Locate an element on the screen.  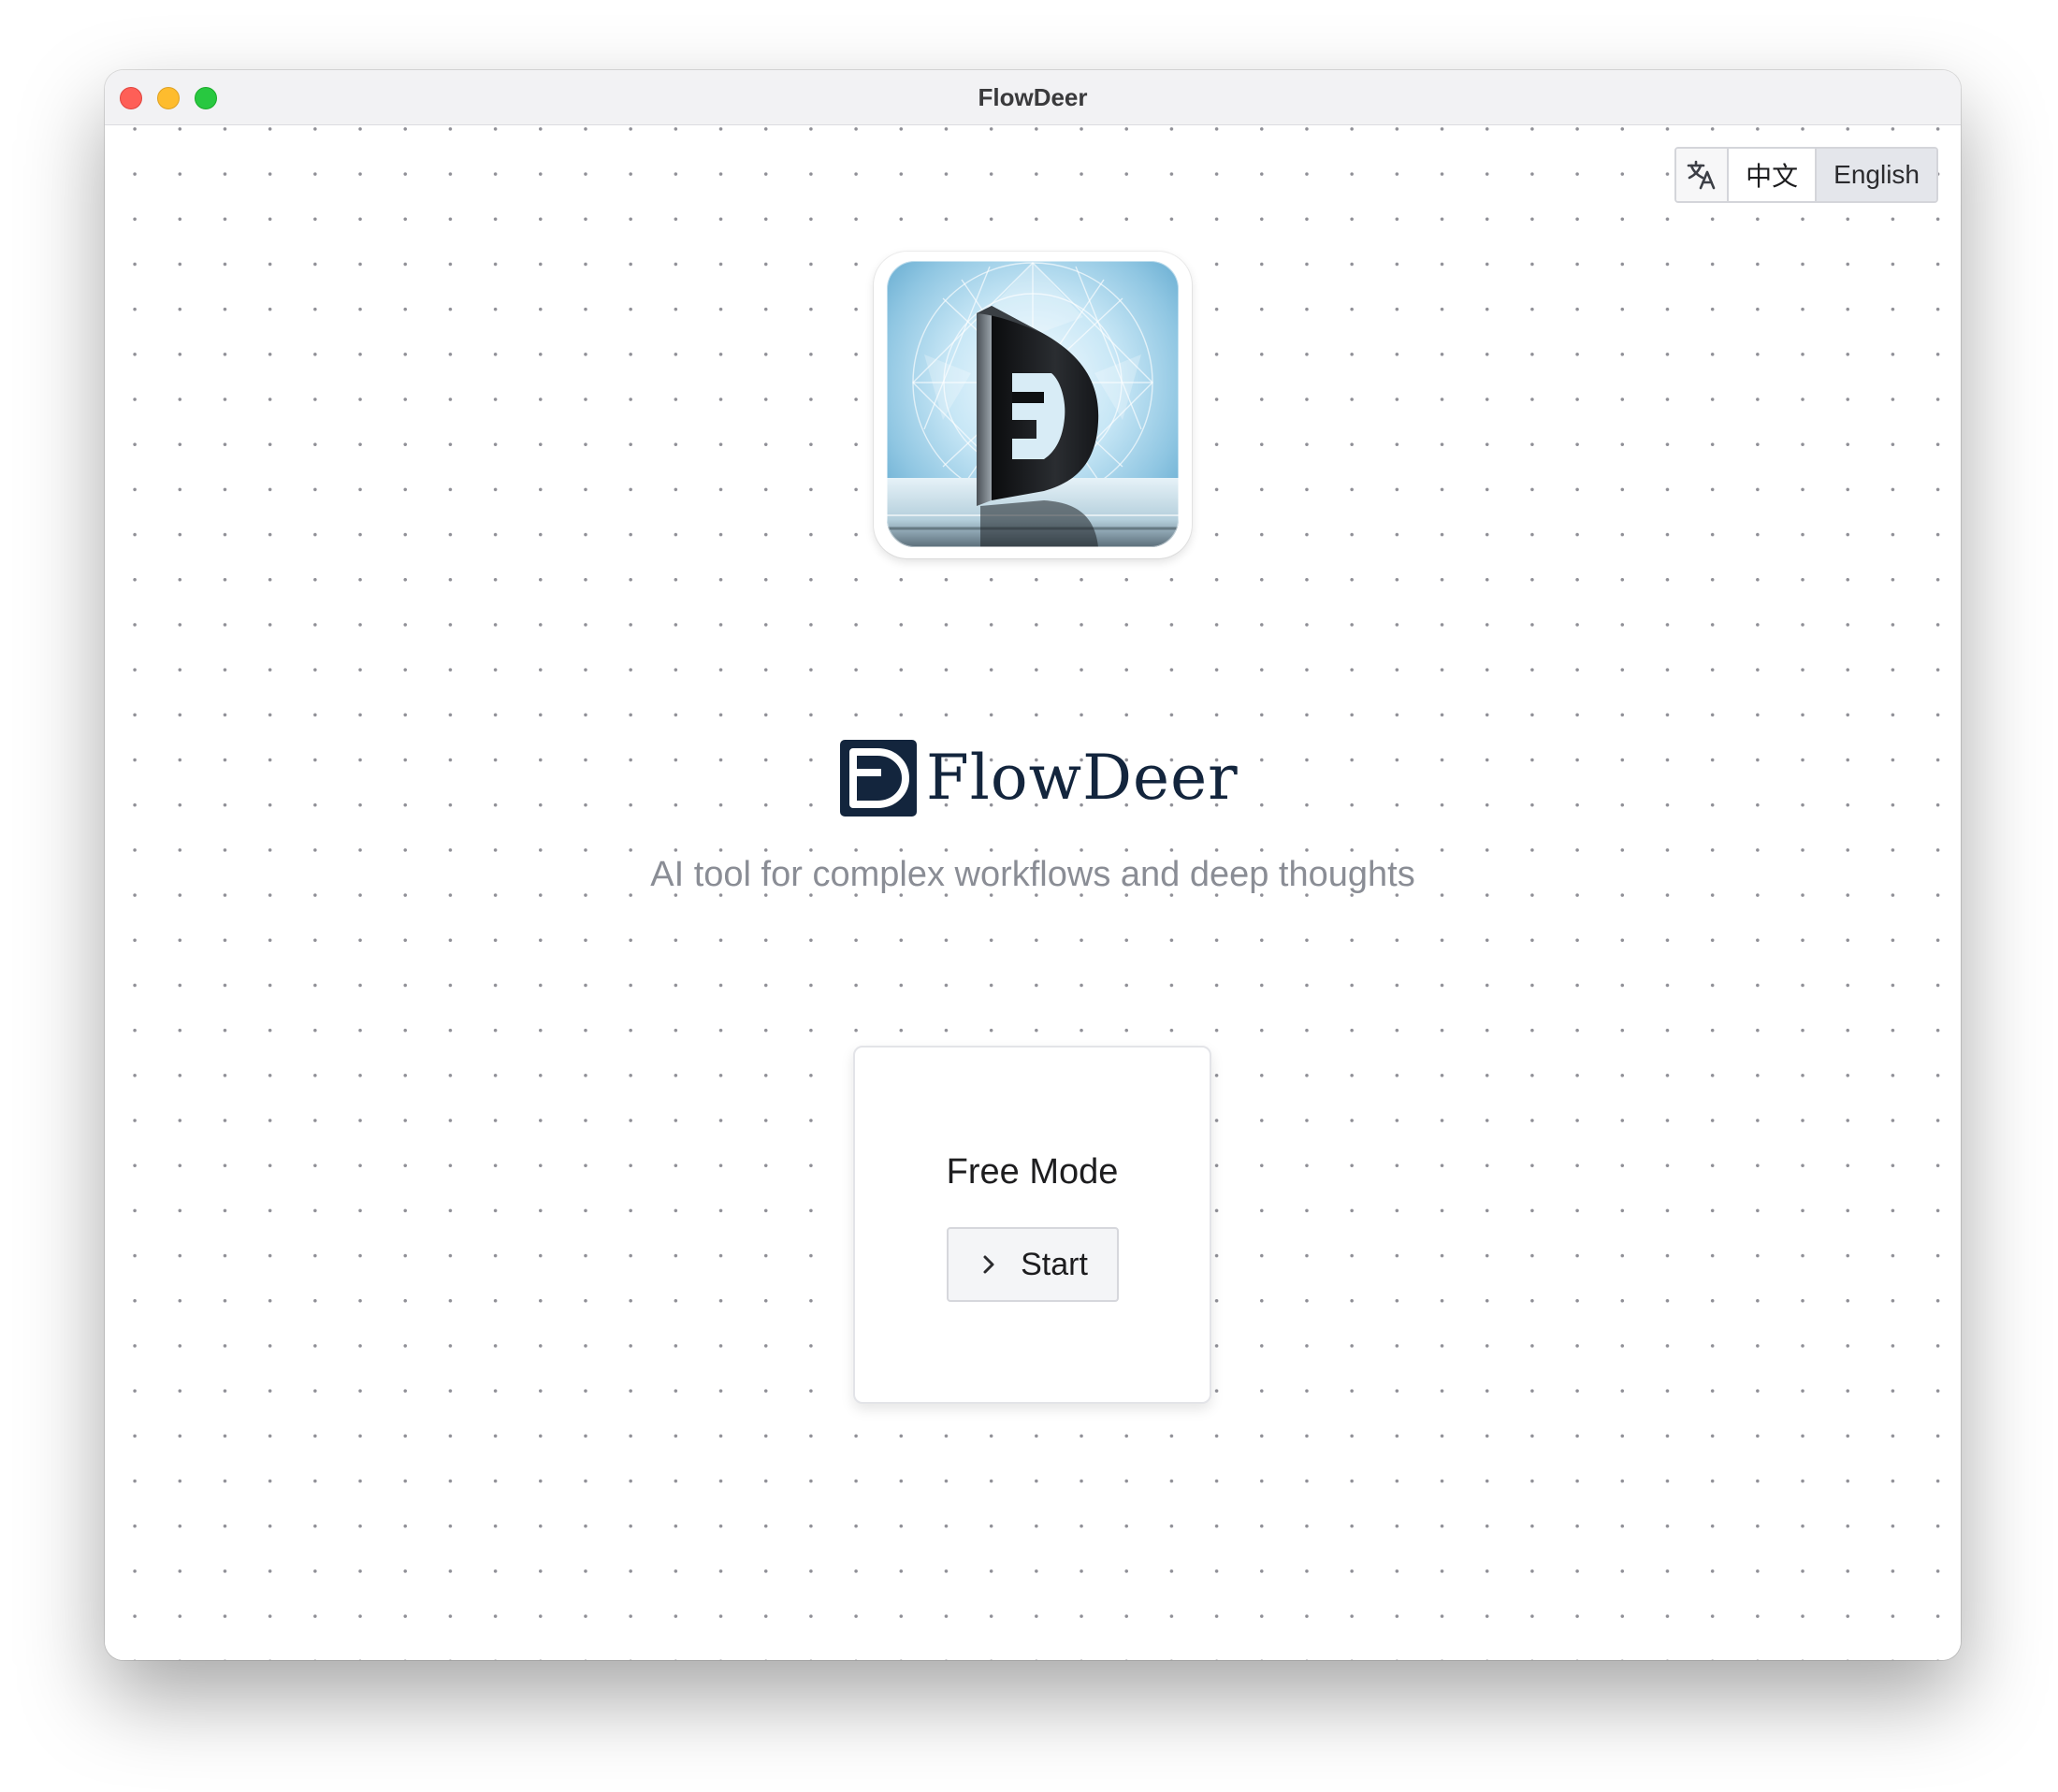
brand-header: FlowDeer is located at coordinates (1040, 778).